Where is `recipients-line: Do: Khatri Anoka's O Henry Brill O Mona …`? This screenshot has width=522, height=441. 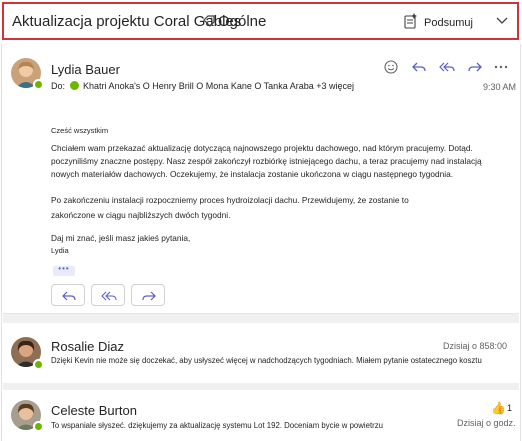 recipients-line: Do: Khatri Anoka's O Henry Brill O Mona … is located at coordinates (202, 86).